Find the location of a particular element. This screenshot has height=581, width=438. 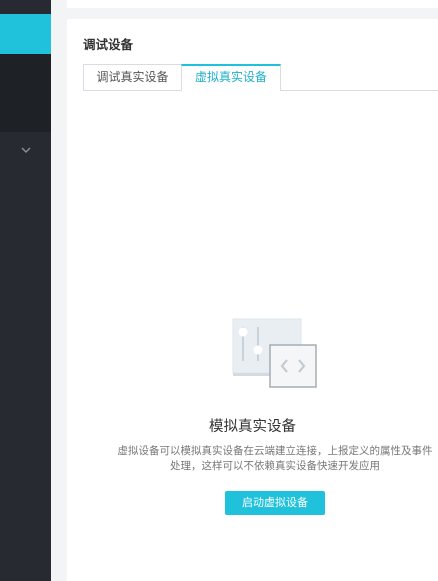

tab-bar: 调试真实设备 虚拟真实设备 is located at coordinates (260, 77).